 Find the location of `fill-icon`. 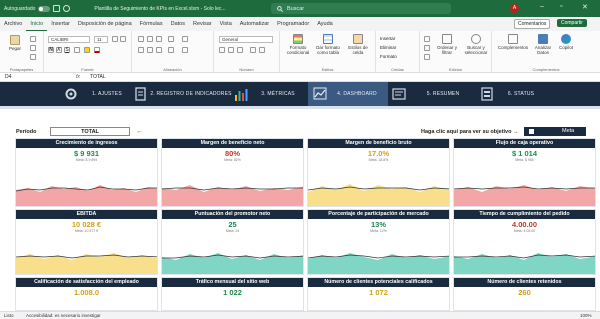

fill-icon is located at coordinates (427, 48).